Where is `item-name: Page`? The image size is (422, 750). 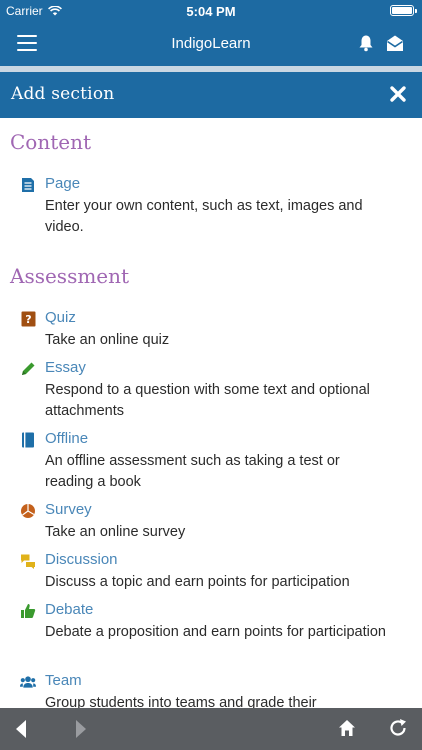 item-name: Page is located at coordinates (62, 183).